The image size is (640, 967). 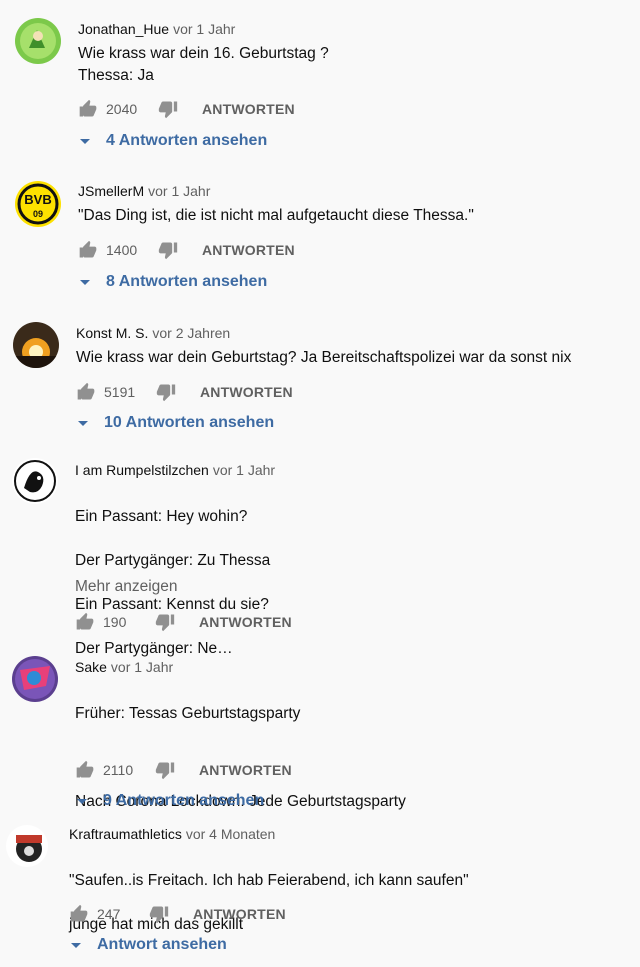 What do you see at coordinates (122, 250) in the screenshot?
I see `like-count: 1400` at bounding box center [122, 250].